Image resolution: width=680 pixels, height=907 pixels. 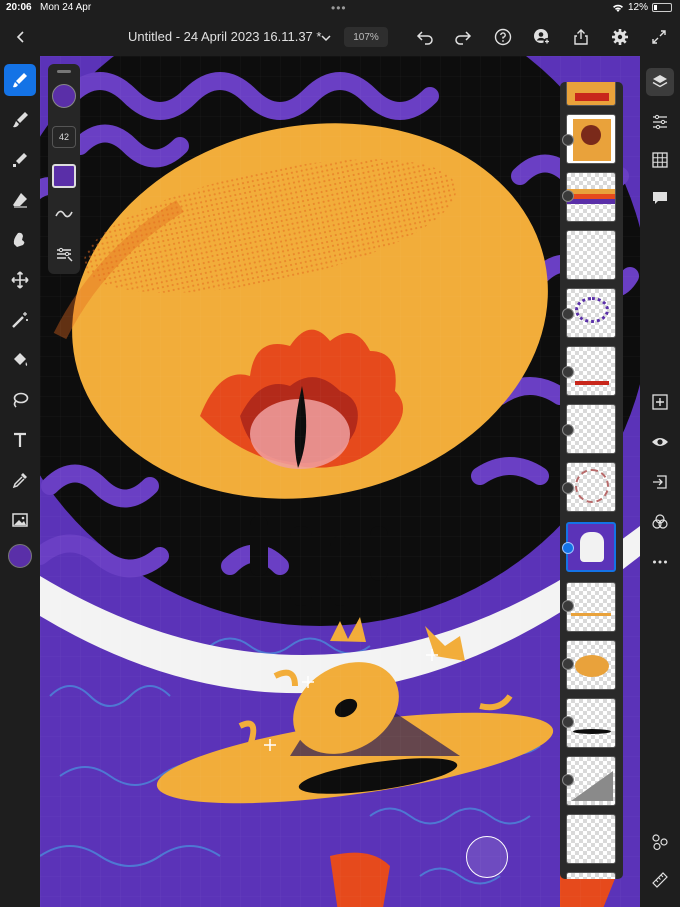 I want to click on visibility-icon, so click(x=660, y=442).